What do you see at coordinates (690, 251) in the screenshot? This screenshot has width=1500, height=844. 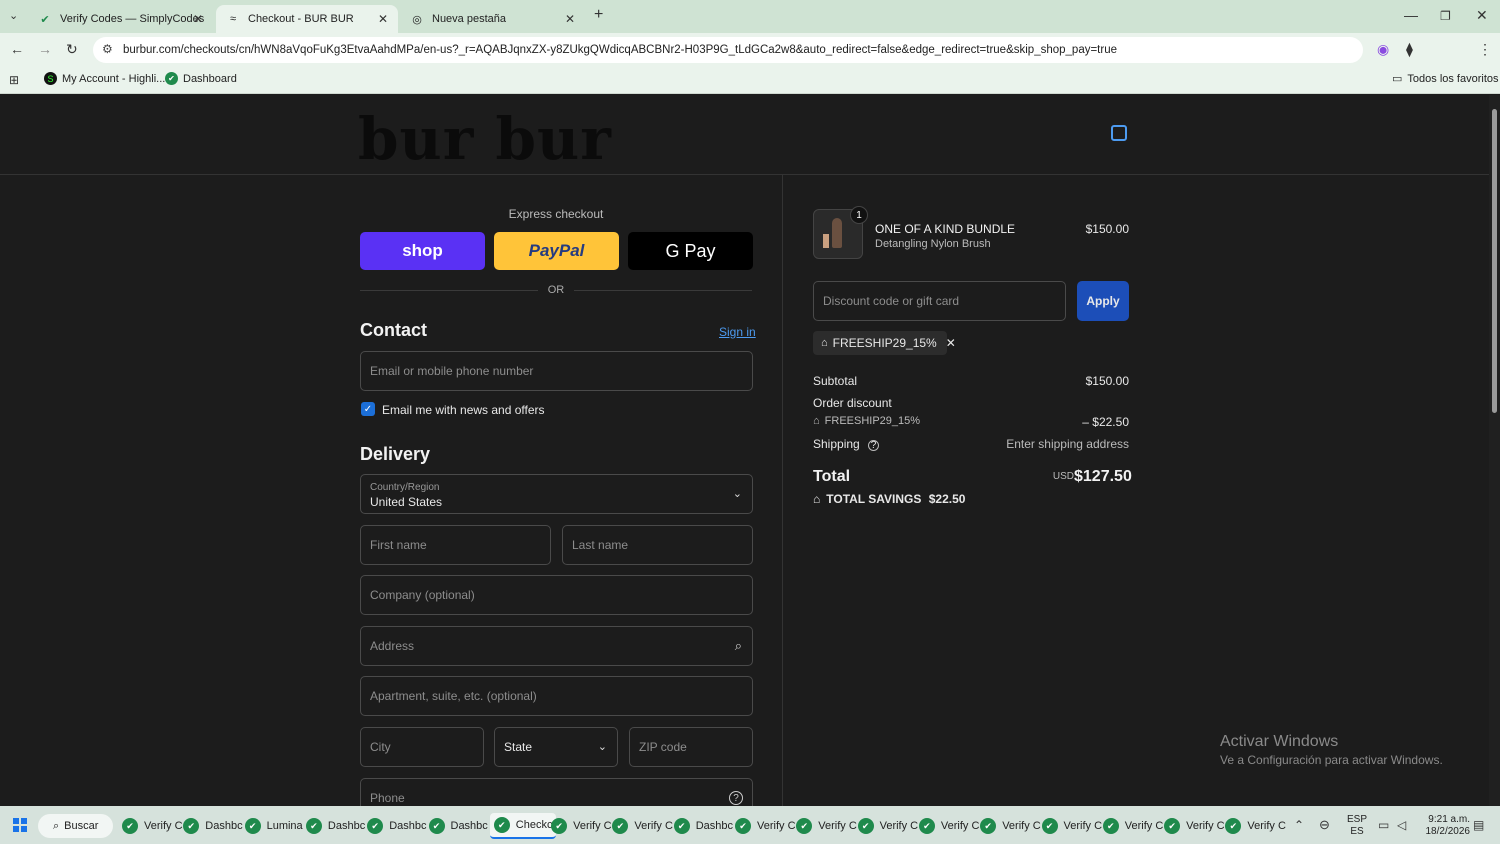 I see `google-pay-button: G Pay` at bounding box center [690, 251].